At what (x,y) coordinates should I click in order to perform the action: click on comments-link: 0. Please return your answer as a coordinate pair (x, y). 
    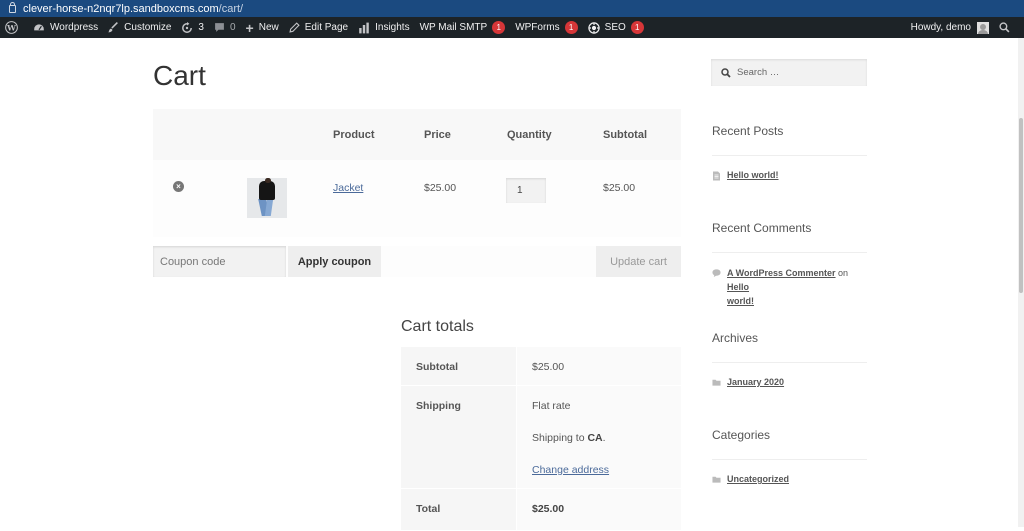
    Looking at the image, I should click on (225, 27).